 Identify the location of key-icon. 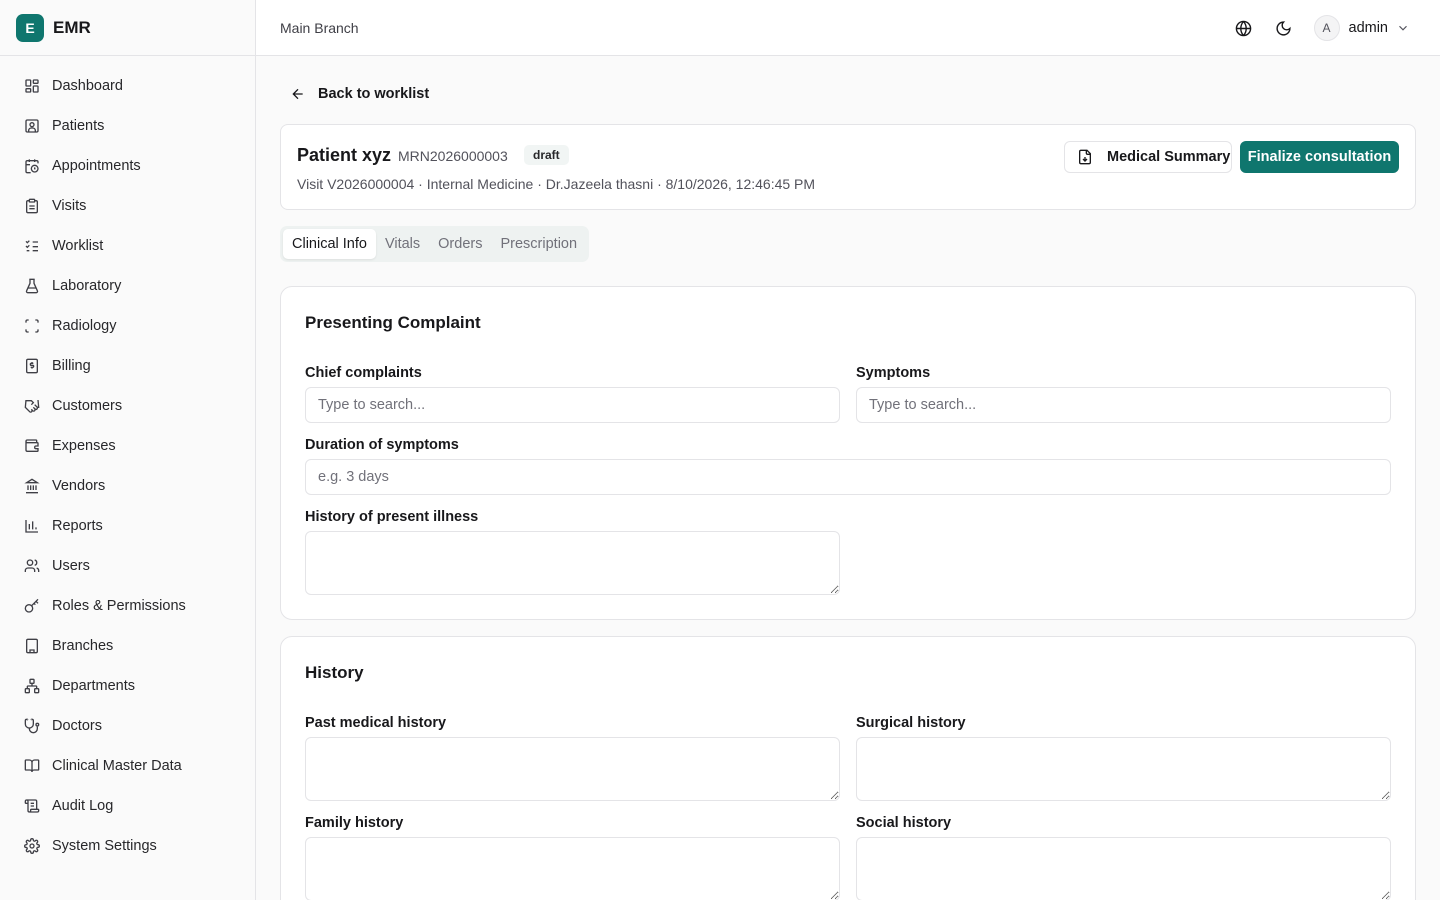
(31, 605).